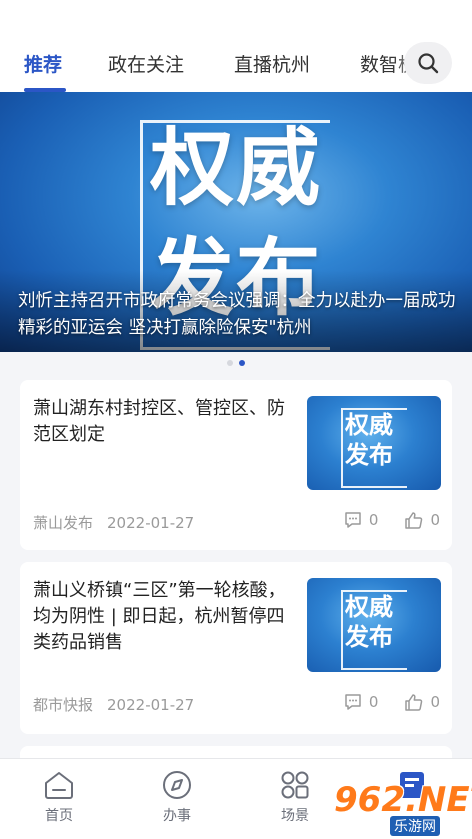  Describe the element at coordinates (146, 63) in the screenshot. I see `tab-government-focus: 政在关注` at that location.